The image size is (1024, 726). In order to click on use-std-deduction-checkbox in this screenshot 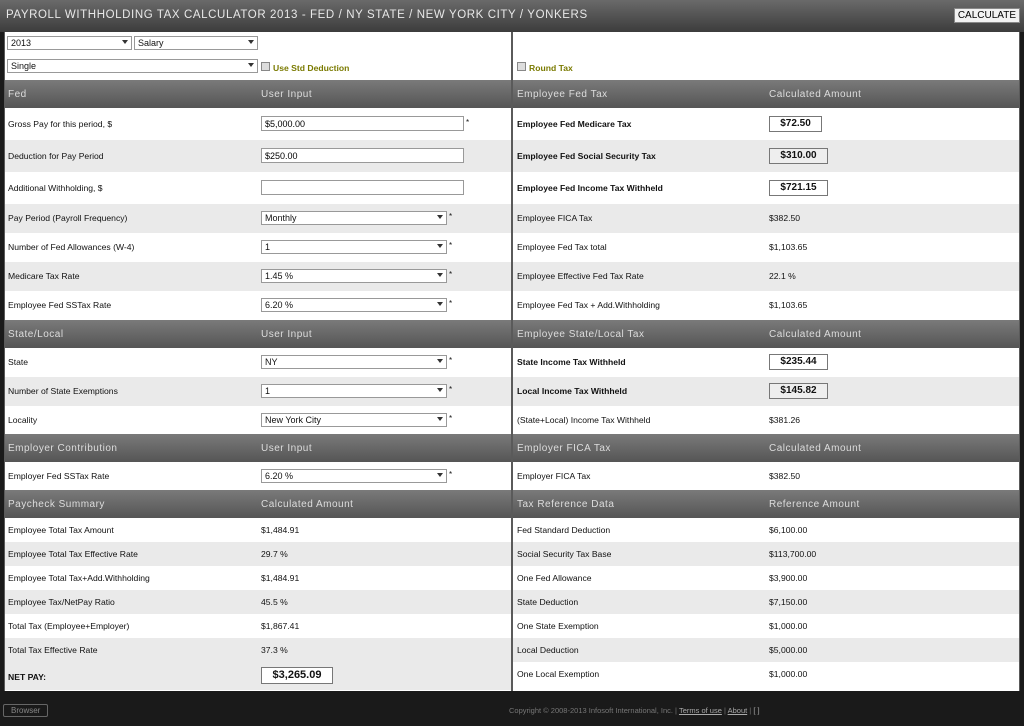, I will do `click(265, 66)`.